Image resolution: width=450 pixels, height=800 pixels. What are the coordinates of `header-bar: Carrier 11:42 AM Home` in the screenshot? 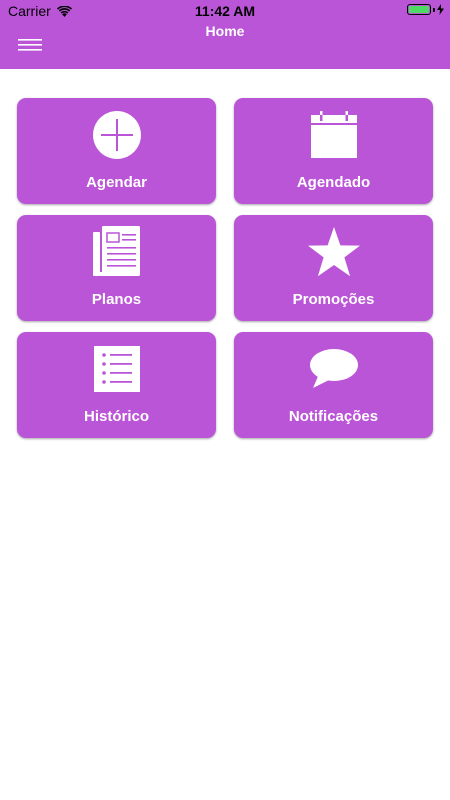 It's located at (225, 34).